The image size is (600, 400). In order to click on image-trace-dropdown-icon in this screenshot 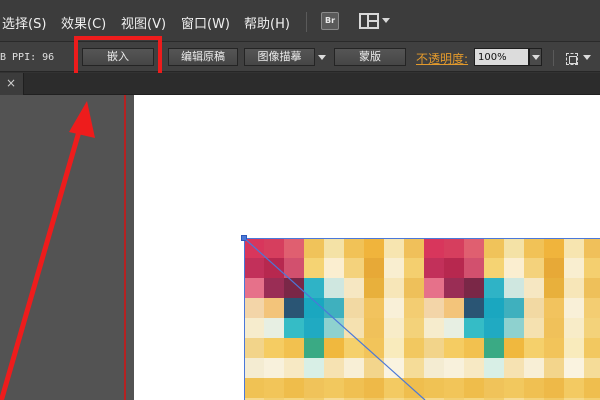, I will do `click(322, 57)`.